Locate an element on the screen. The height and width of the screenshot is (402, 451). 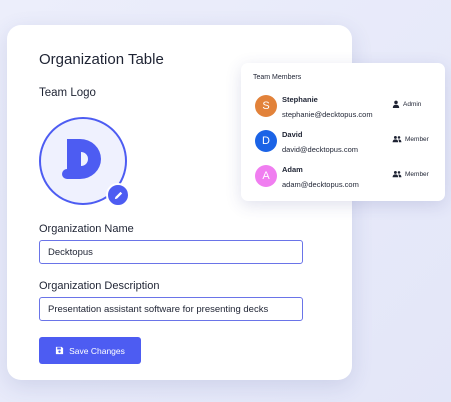
floppy-disk-icon is located at coordinates (60, 350).